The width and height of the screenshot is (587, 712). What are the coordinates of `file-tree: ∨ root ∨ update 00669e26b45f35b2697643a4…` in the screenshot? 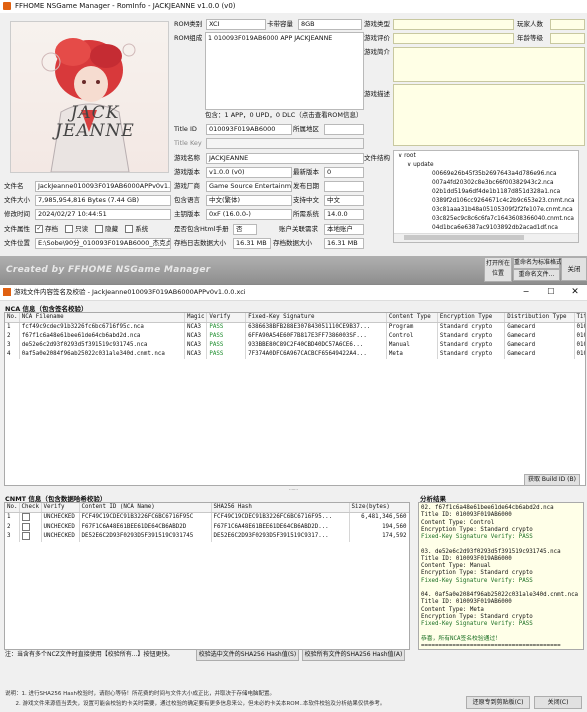 It's located at (486, 196).